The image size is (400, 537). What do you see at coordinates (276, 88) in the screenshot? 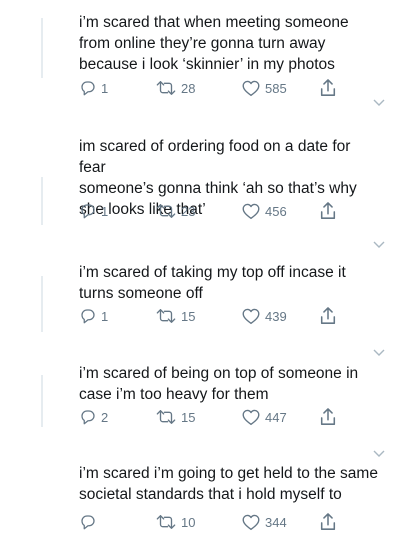
I see `like-count: 585` at bounding box center [276, 88].